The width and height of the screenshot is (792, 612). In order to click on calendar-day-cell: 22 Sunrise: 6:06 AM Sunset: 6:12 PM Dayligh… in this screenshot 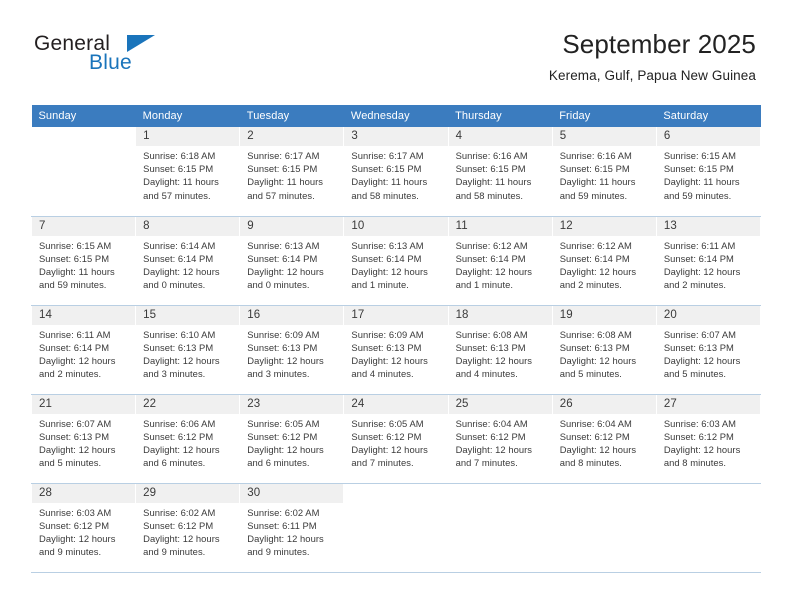, I will do `click(188, 439)`.